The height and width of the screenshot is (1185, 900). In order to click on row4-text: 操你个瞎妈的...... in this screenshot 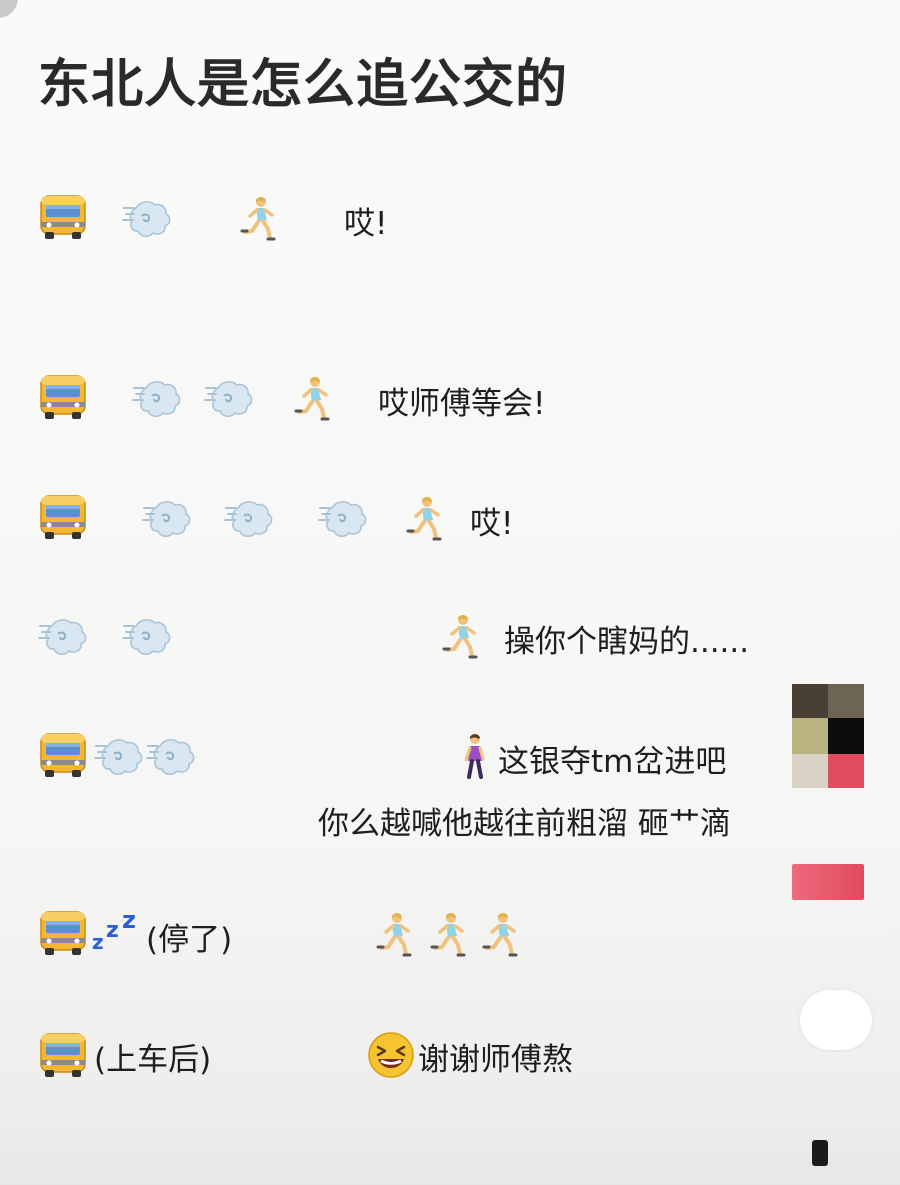, I will do `click(627, 642)`.